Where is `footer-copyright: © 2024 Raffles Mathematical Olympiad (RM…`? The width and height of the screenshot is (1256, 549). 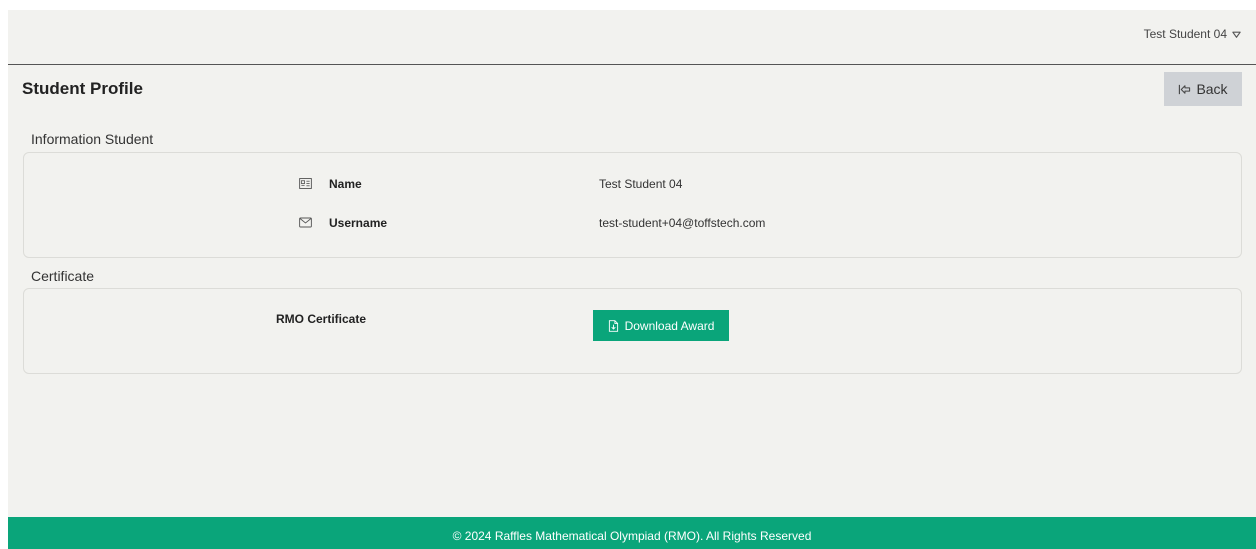 footer-copyright: © 2024 Raffles Mathematical Olympiad (RM… is located at coordinates (632, 536).